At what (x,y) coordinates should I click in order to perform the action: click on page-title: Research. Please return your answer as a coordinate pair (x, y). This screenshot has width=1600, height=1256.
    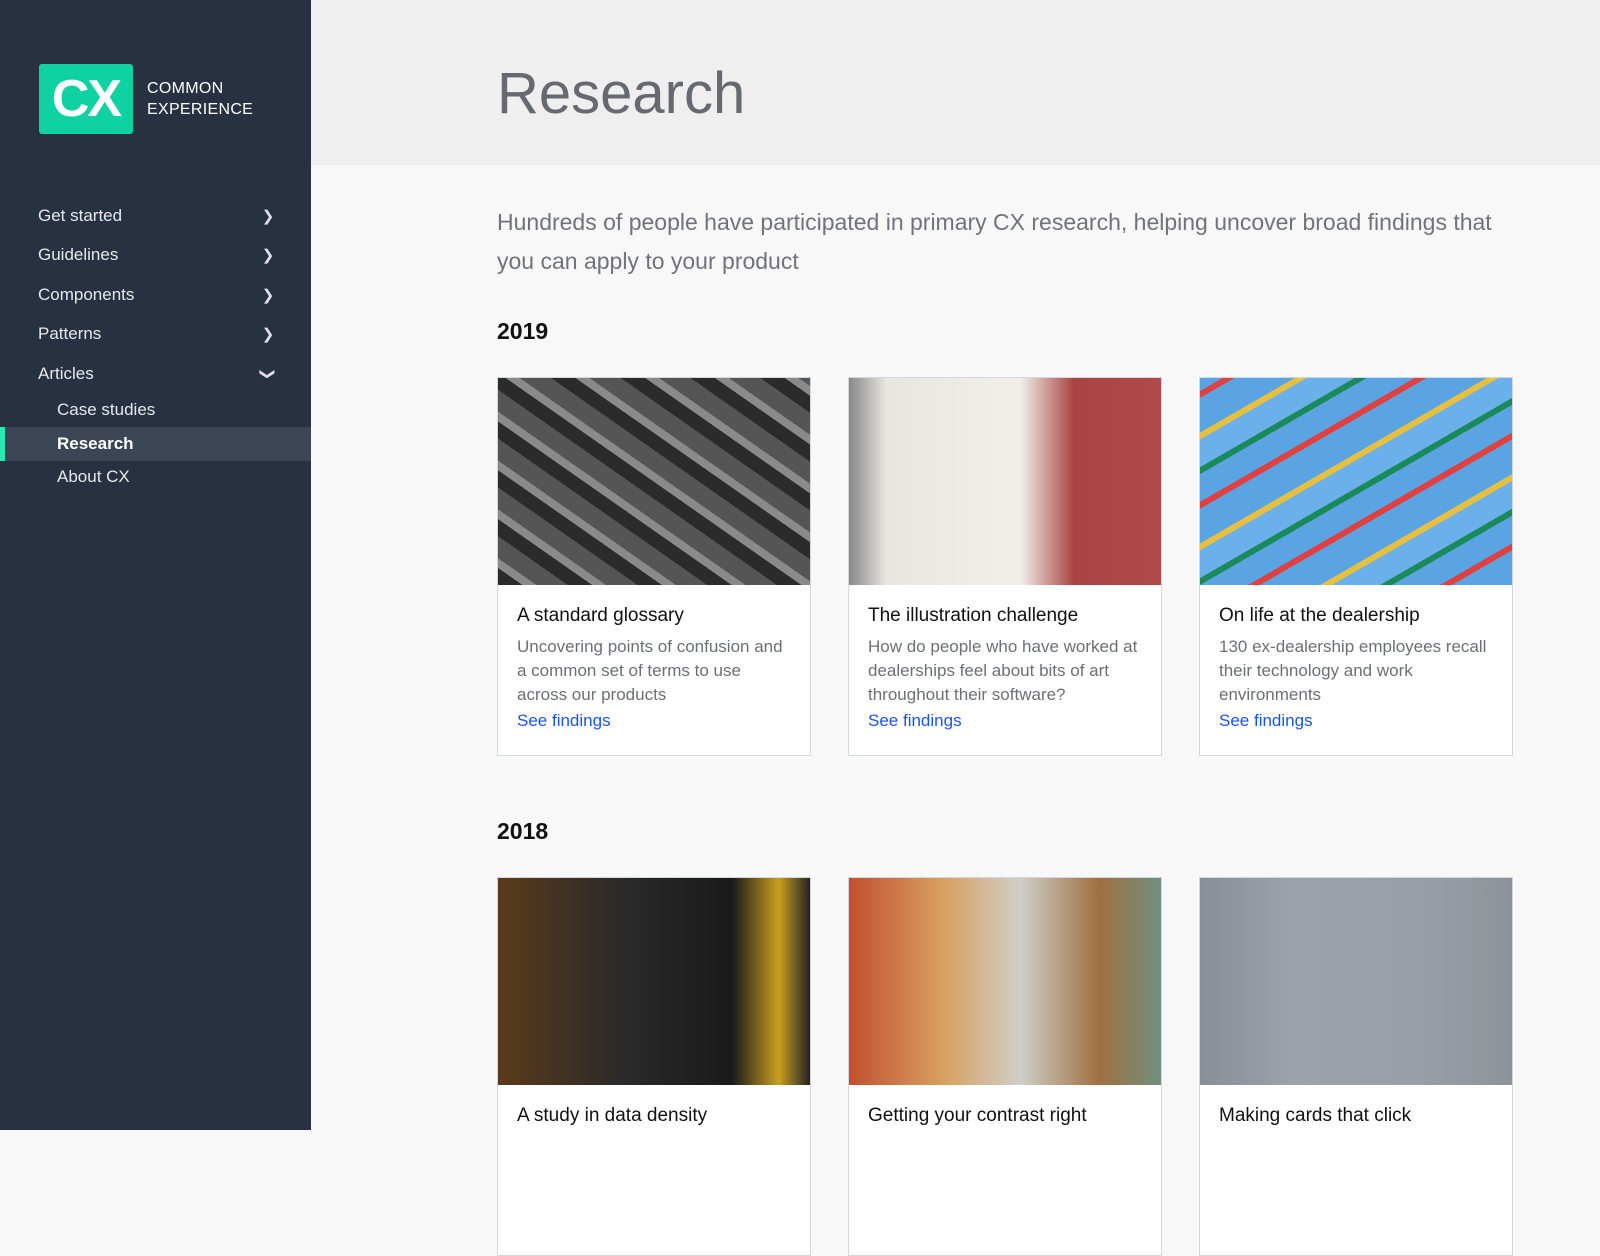
    Looking at the image, I should click on (621, 93).